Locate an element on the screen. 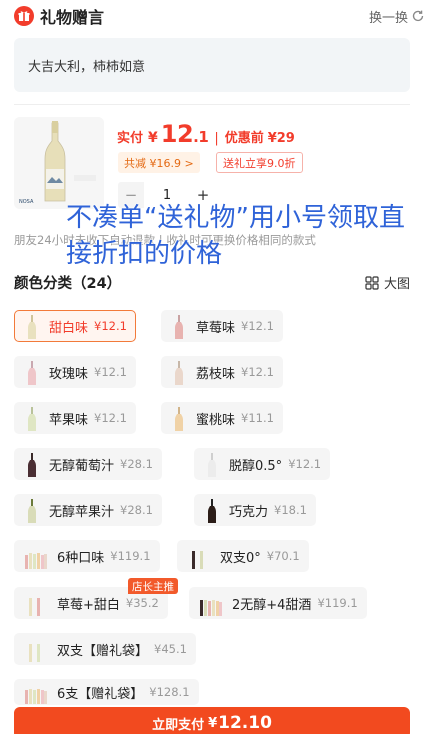  svg-text: NOSA is located at coordinates (26, 202).